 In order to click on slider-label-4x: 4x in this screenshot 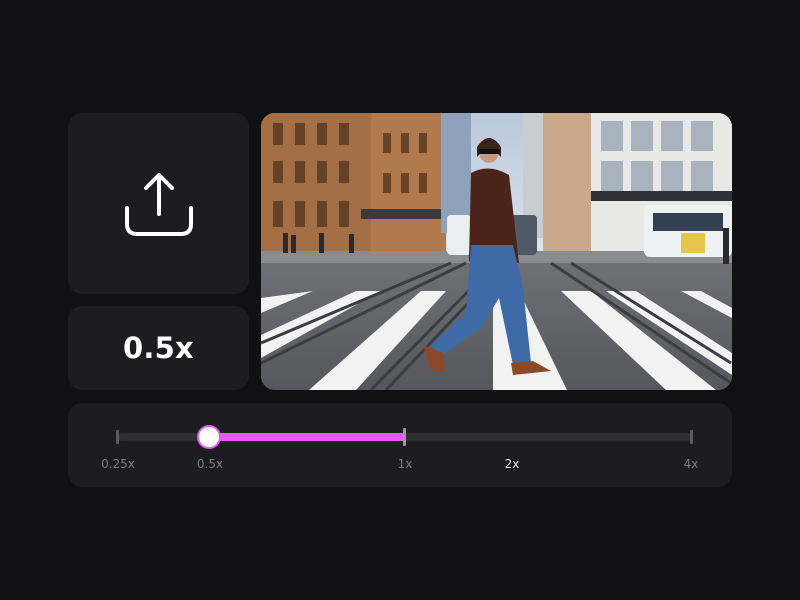, I will do `click(691, 464)`.